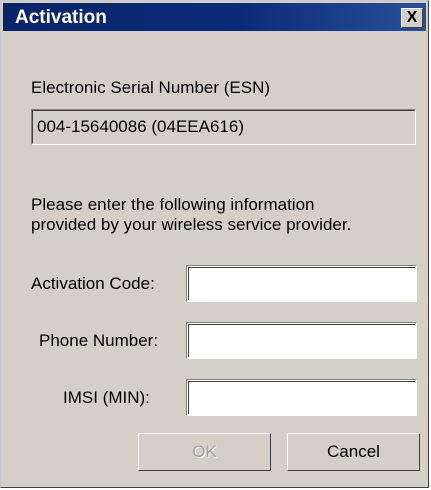 The image size is (431, 490). What do you see at coordinates (173, 204) in the screenshot?
I see `instructions-line-1: Please enter the following information` at bounding box center [173, 204].